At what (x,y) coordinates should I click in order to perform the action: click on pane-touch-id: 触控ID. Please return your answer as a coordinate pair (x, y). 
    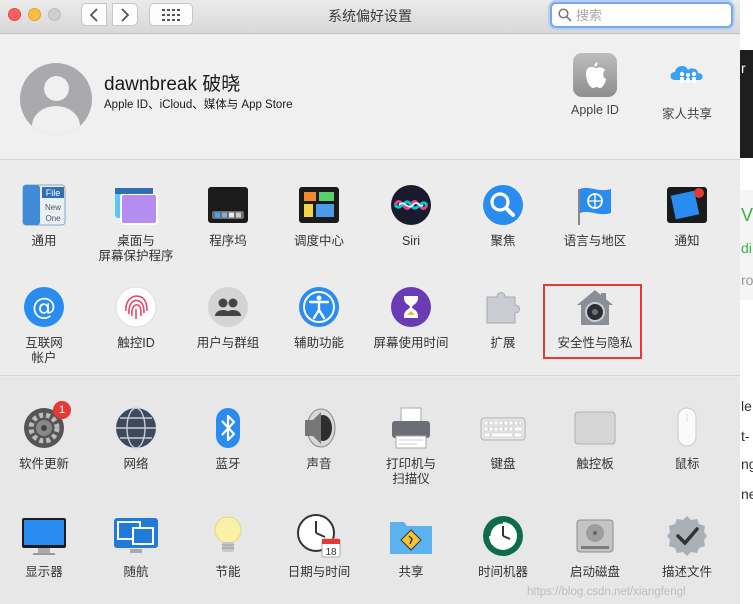
    Looking at the image, I should click on (136, 317).